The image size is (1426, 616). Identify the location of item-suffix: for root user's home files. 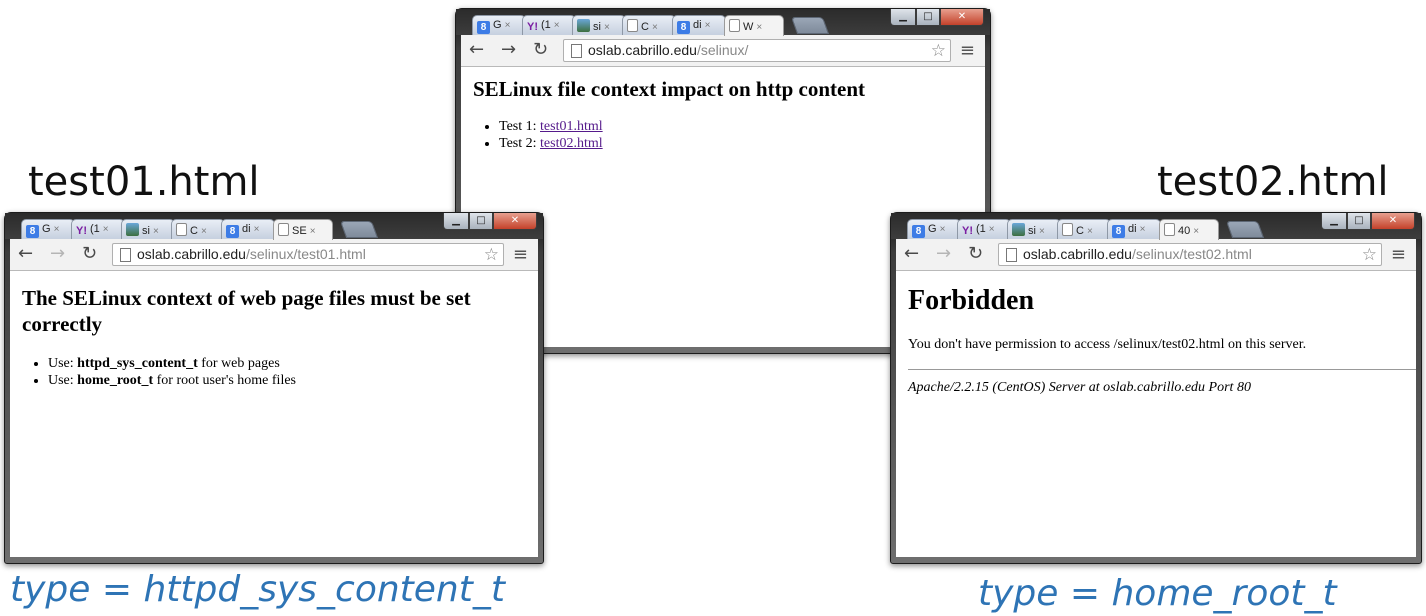
(225, 380).